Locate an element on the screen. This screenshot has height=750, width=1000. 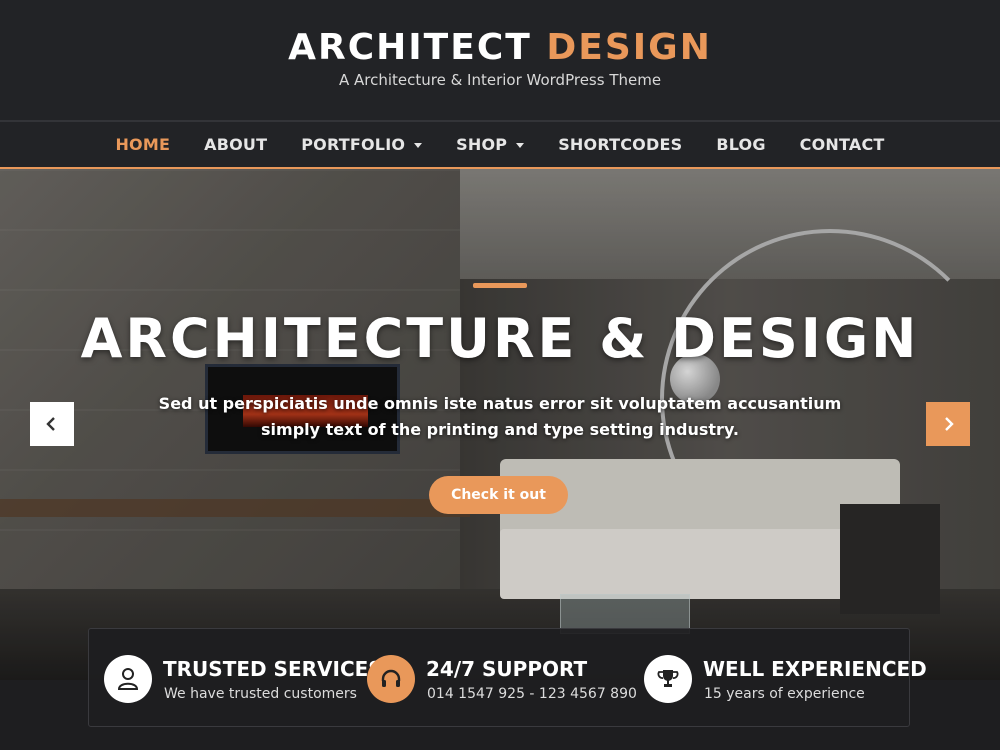
slider-next-button is located at coordinates (948, 424).